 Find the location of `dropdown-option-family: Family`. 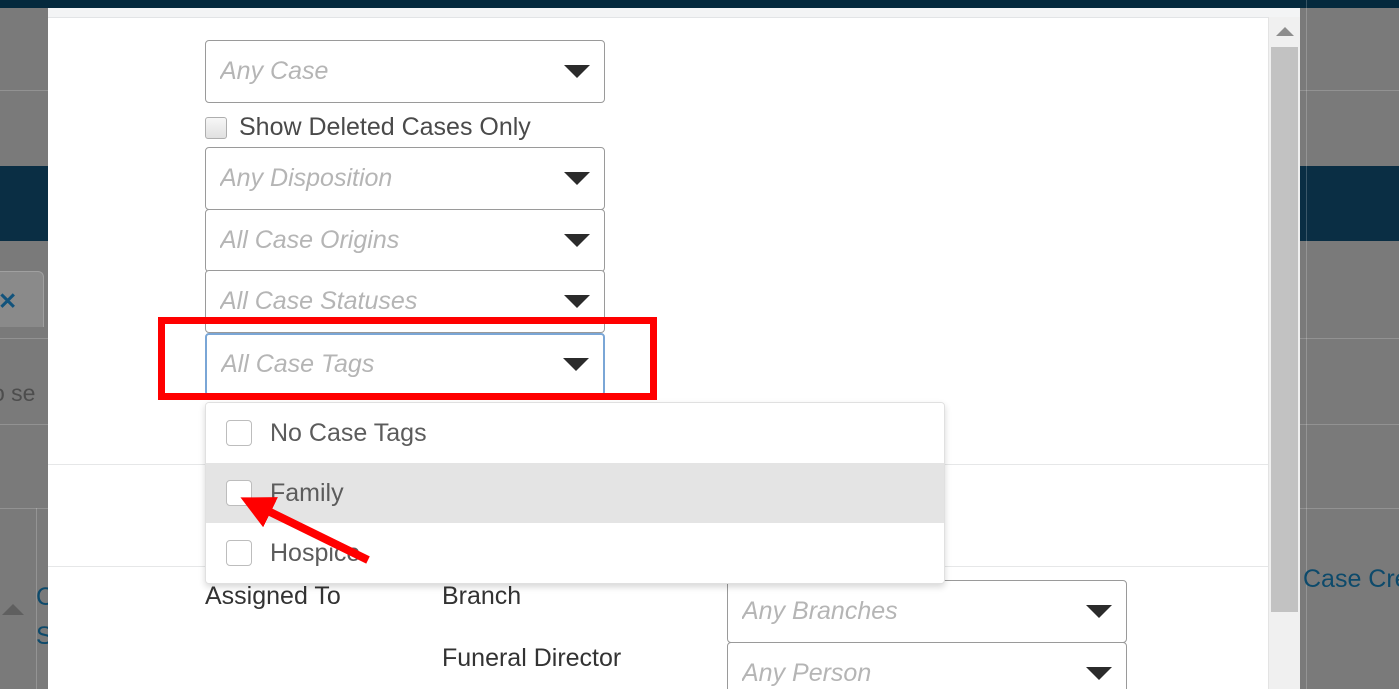

dropdown-option-family: Family is located at coordinates (575, 493).